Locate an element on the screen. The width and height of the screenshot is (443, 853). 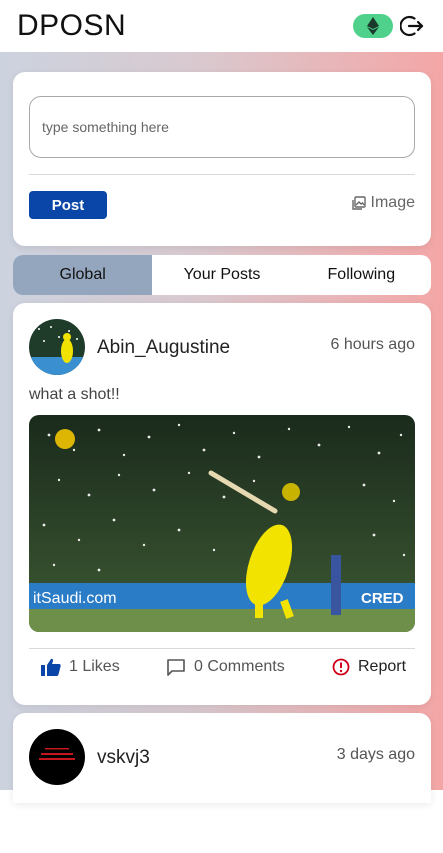
comments-count: 0 Comments is located at coordinates (239, 666).